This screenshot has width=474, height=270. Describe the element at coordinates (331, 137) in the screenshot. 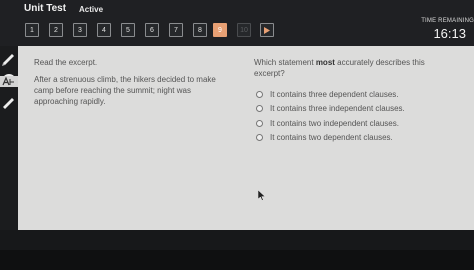

I see `answer-label: It contains two dependent clauses.` at that location.